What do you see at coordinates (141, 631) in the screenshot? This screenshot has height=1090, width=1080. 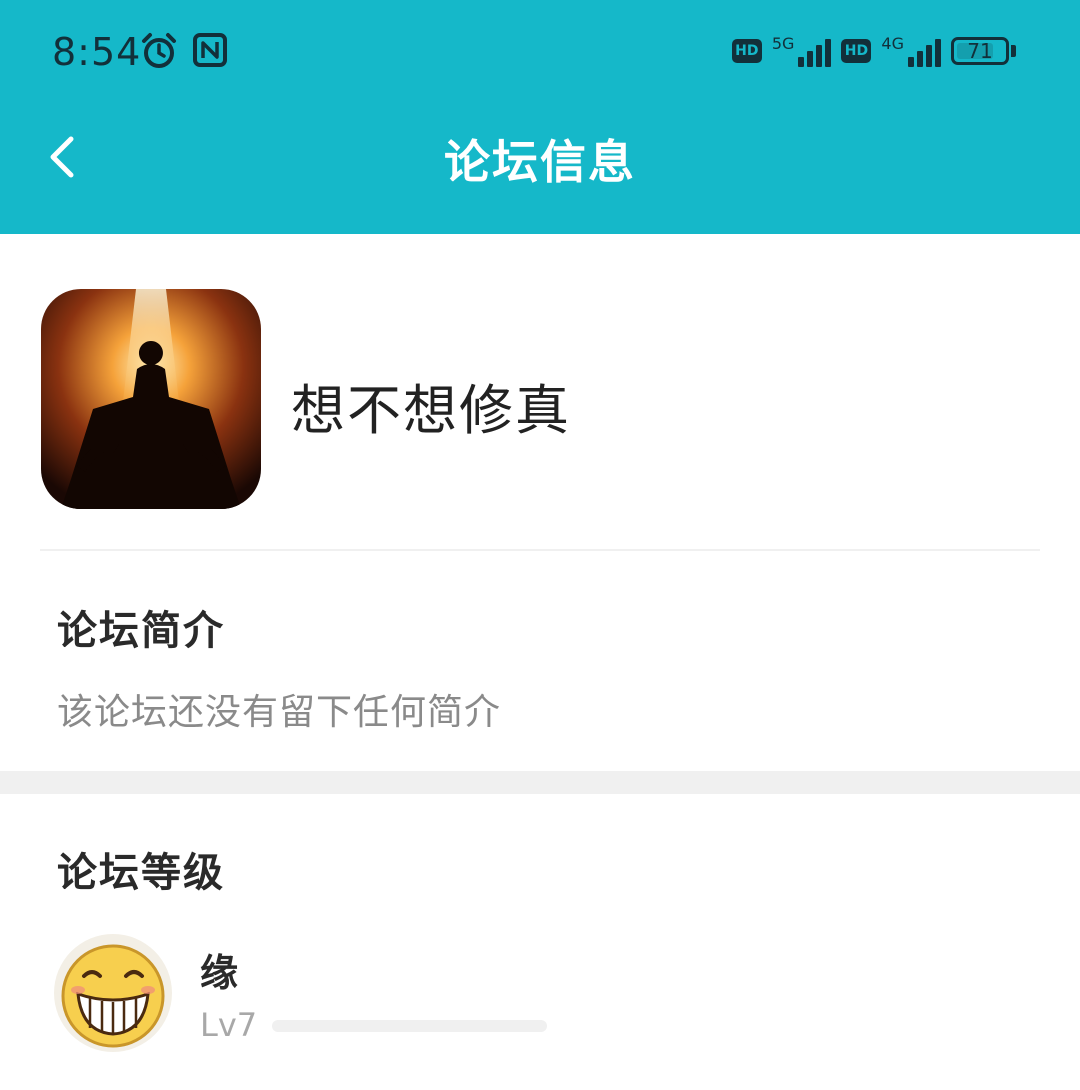 I see `intro-section-title: 论坛简介` at bounding box center [141, 631].